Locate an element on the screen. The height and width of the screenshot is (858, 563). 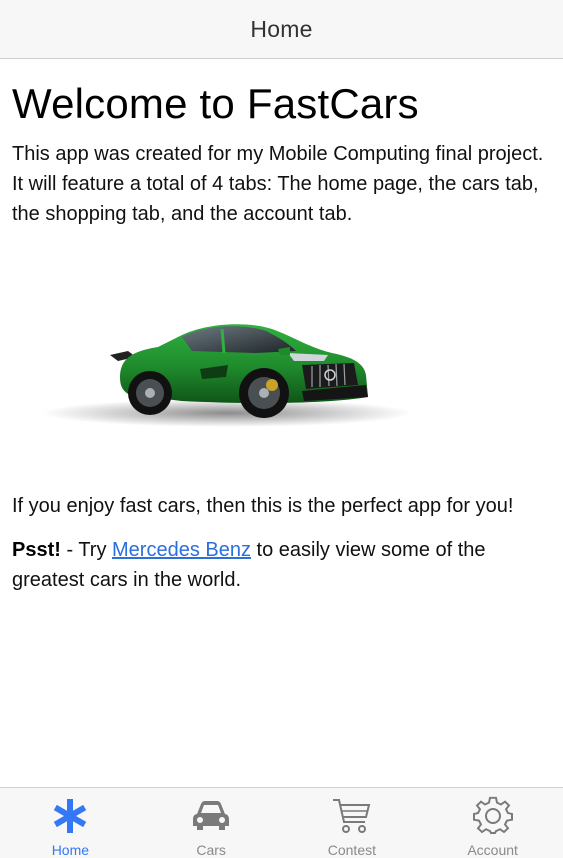
psst-pre: - Try is located at coordinates (86, 550).